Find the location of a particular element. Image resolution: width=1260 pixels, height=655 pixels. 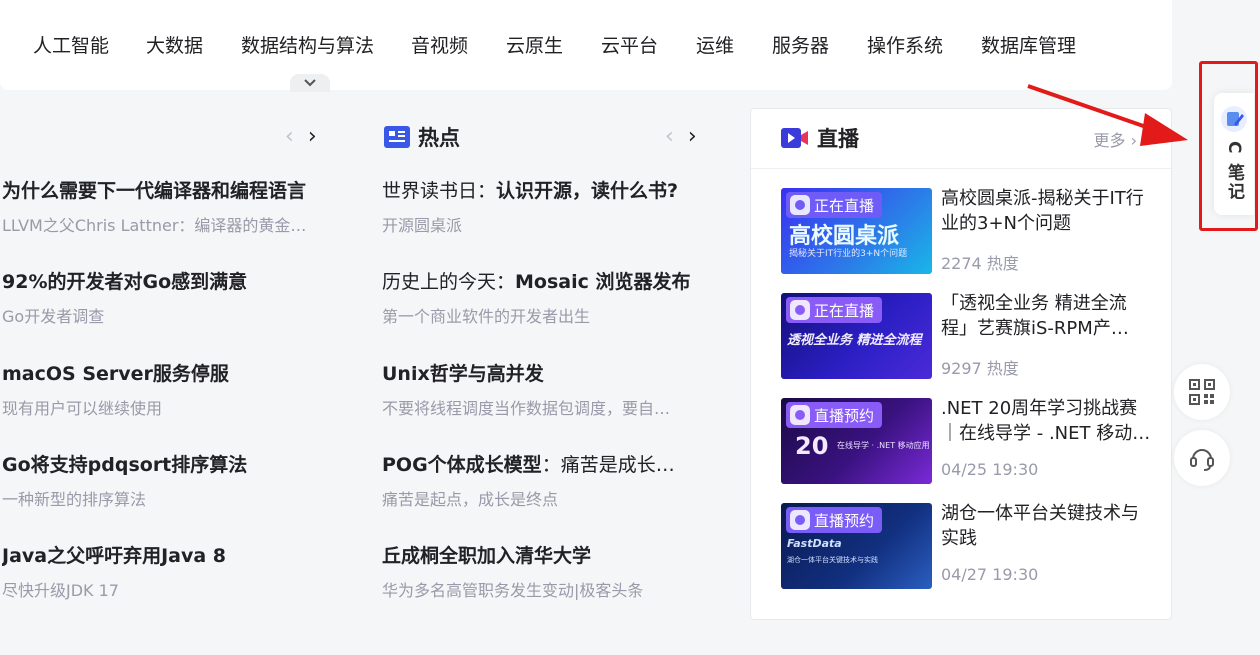

live-video-icon is located at coordinates (794, 138).